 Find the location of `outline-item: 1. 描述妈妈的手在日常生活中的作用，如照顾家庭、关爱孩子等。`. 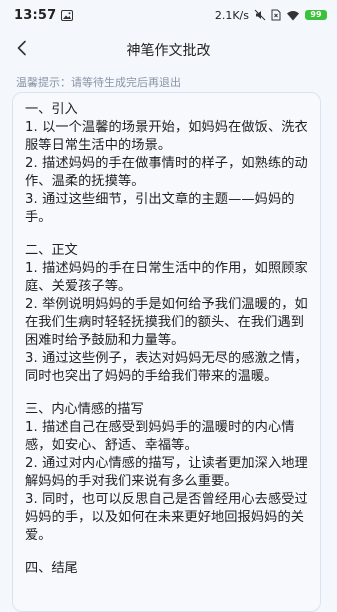

outline-item: 1. 描述妈妈的手在日常生活中的作用，如照顾家庭、关爱孩子等。 is located at coordinates (166, 277).